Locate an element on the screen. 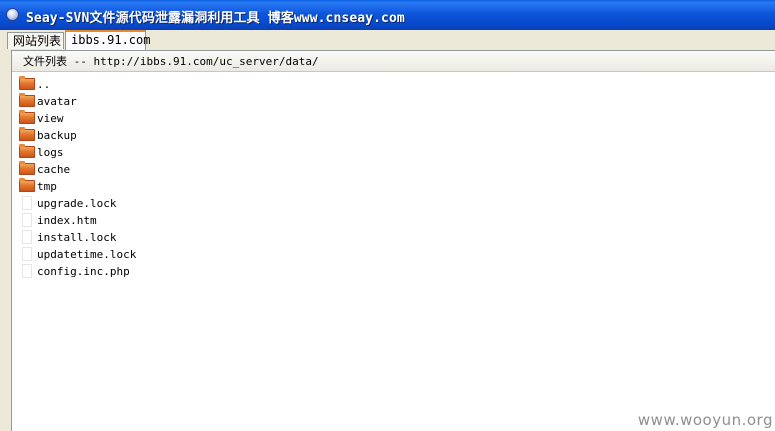  list-item-label: view is located at coordinates (50, 118).